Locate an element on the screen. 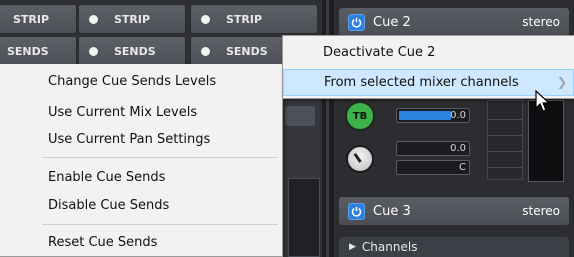 Image resolution: width=574 pixels, height=257 pixels. expand-triangle-icon: ▶ is located at coordinates (352, 247).